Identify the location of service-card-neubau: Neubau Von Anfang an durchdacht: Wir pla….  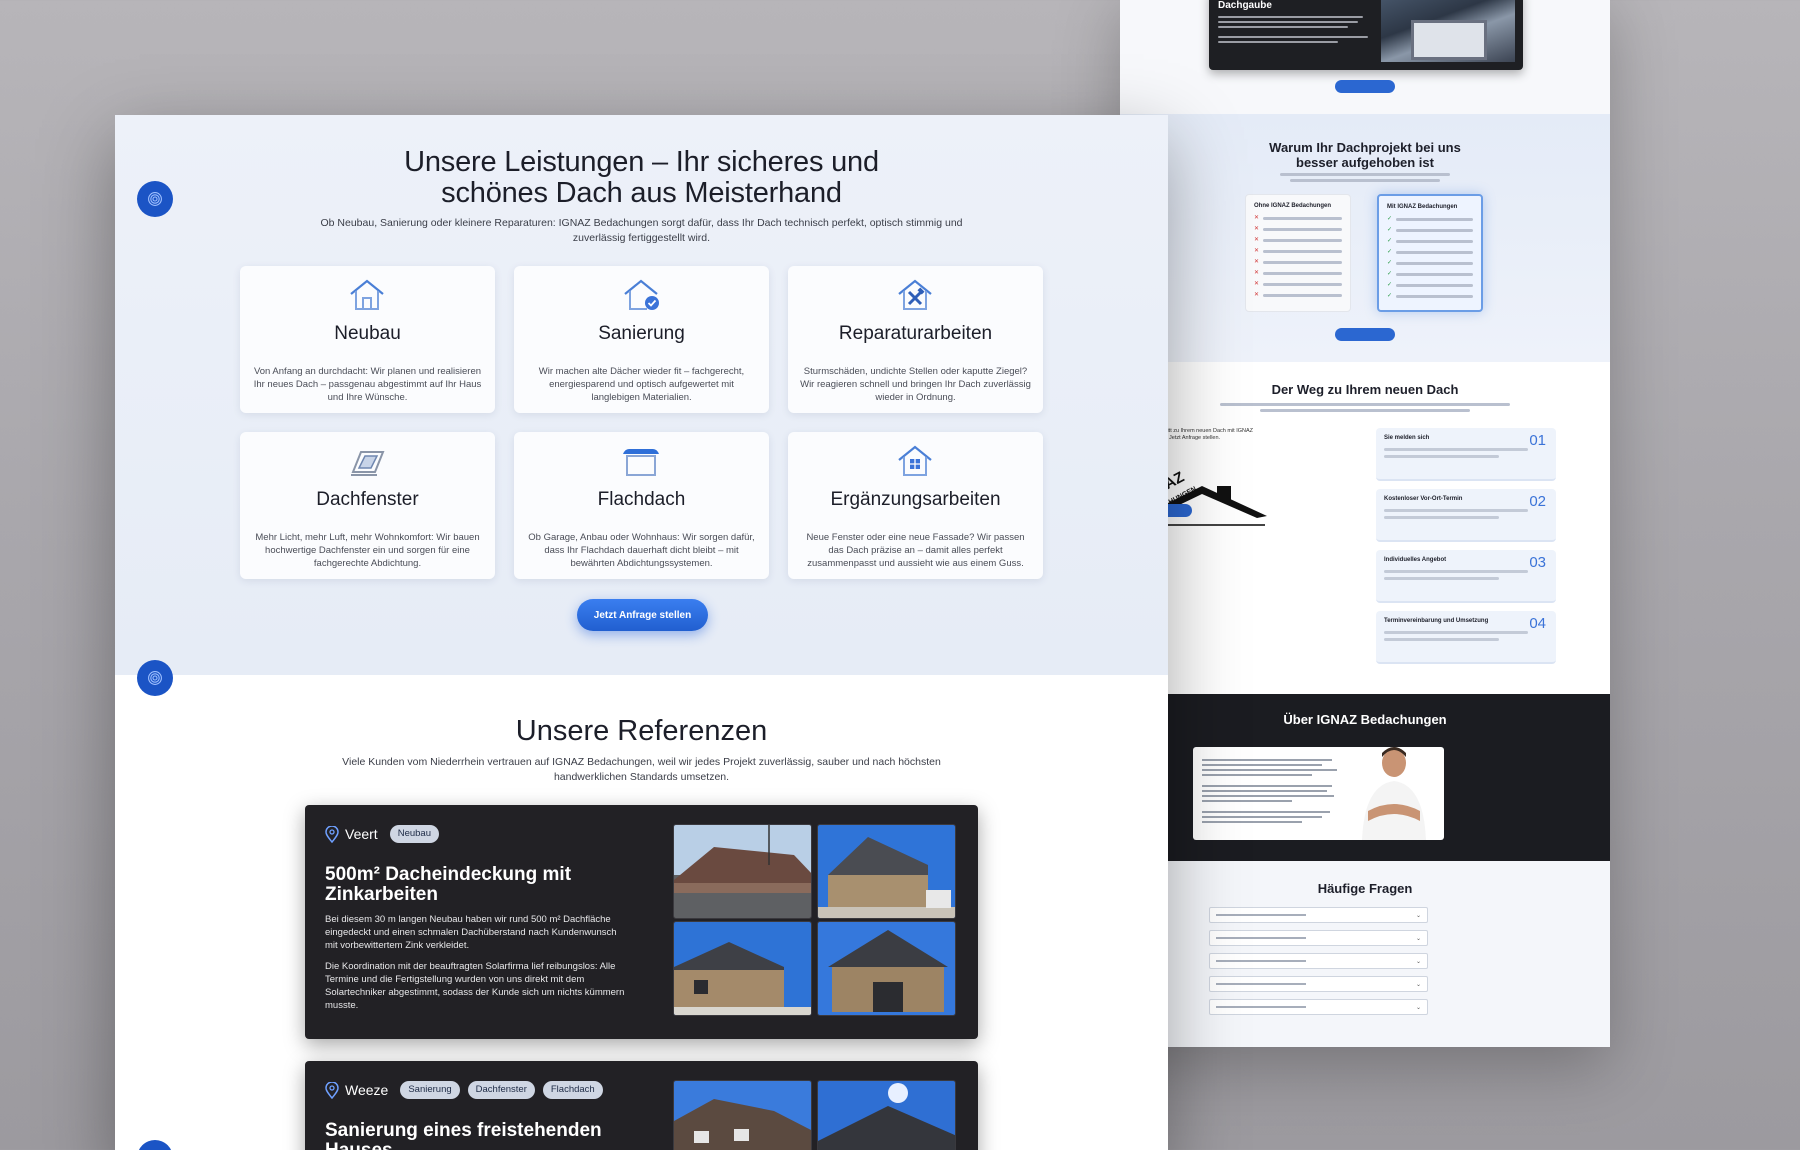
(367, 339).